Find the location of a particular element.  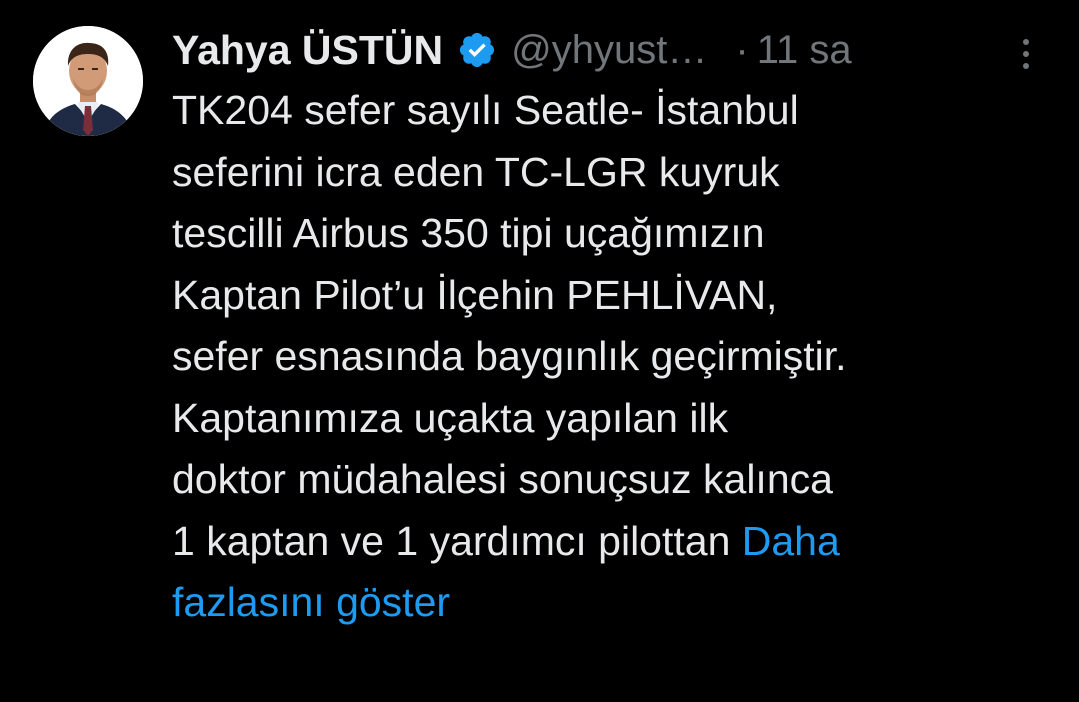

tweet-text-line-content: 1 kaptan ve 1 yardımcı pilottan is located at coordinates (457, 540).